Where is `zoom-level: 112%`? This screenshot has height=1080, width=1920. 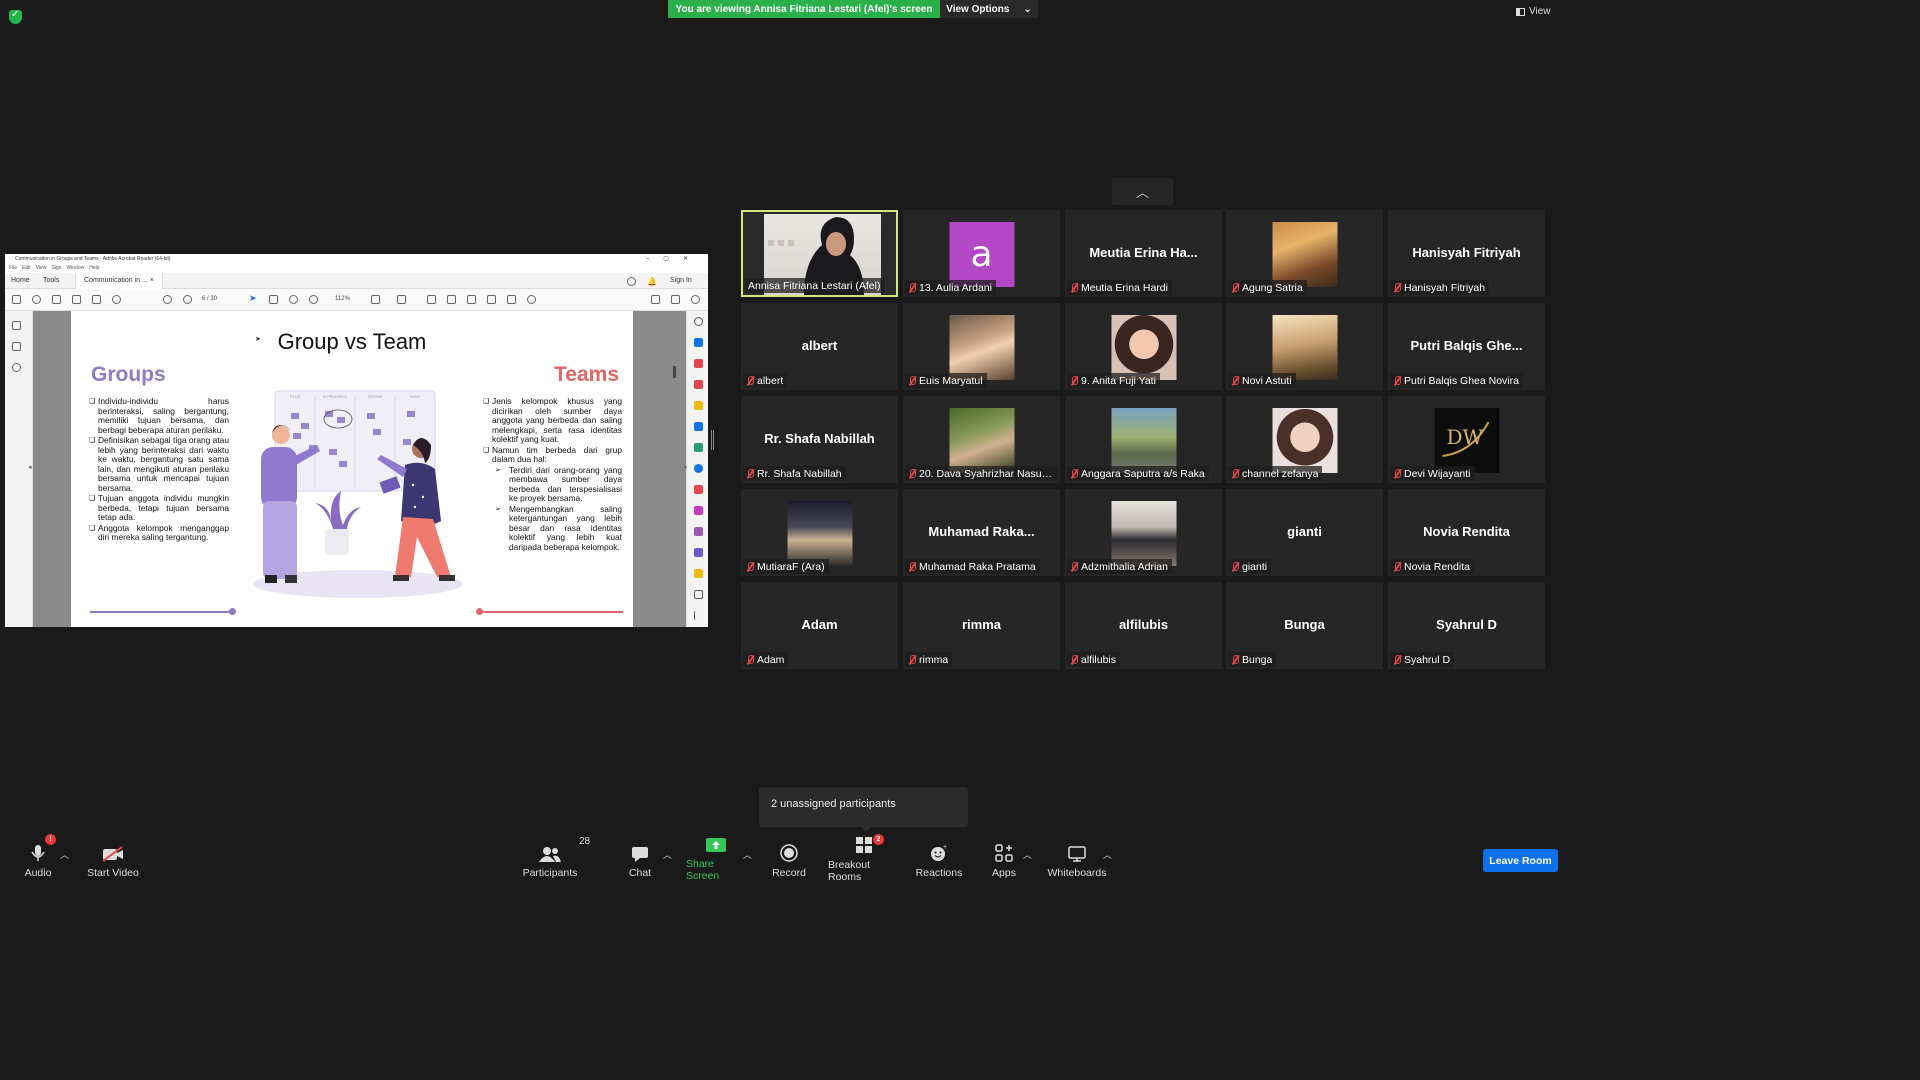
zoom-level: 112% is located at coordinates (342, 299).